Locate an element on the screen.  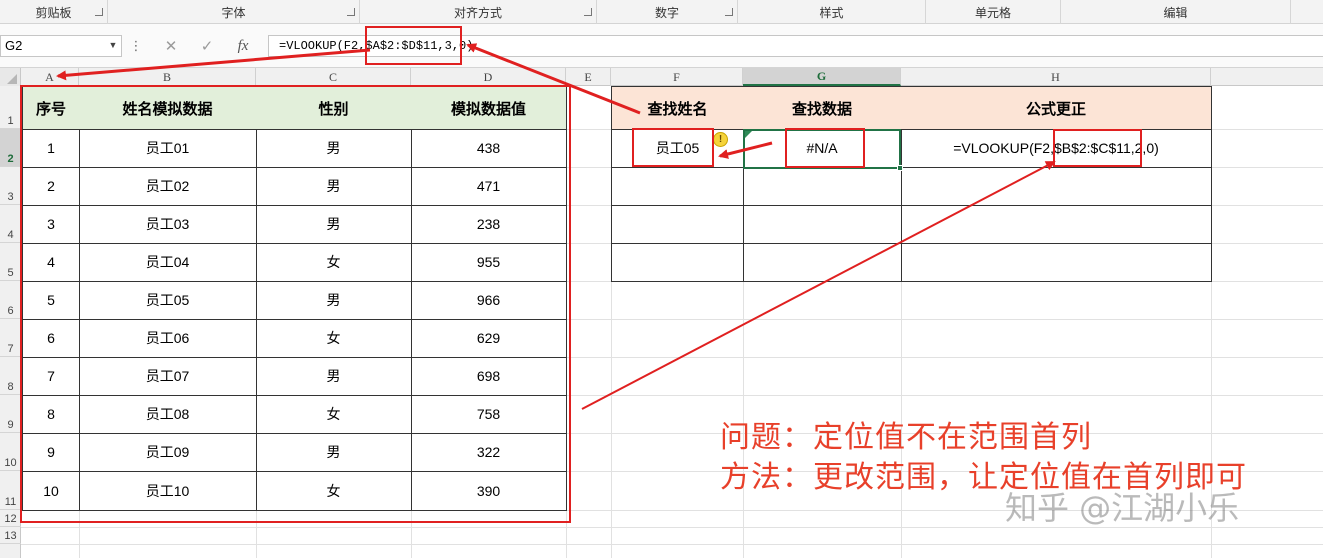
arrow-range-to-column-a is located at coordinates (213, 64).